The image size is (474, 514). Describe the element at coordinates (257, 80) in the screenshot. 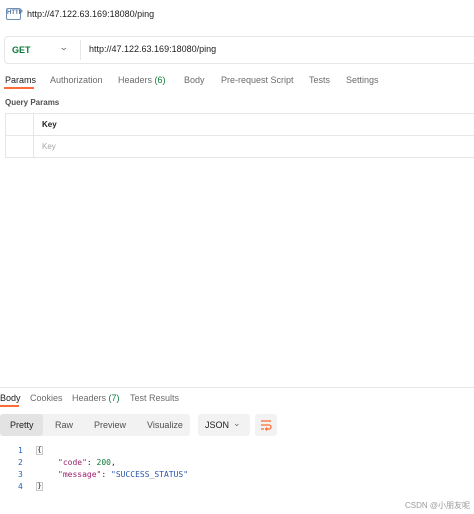

I see `tab-pre-request-script: Pre-request Script` at that location.